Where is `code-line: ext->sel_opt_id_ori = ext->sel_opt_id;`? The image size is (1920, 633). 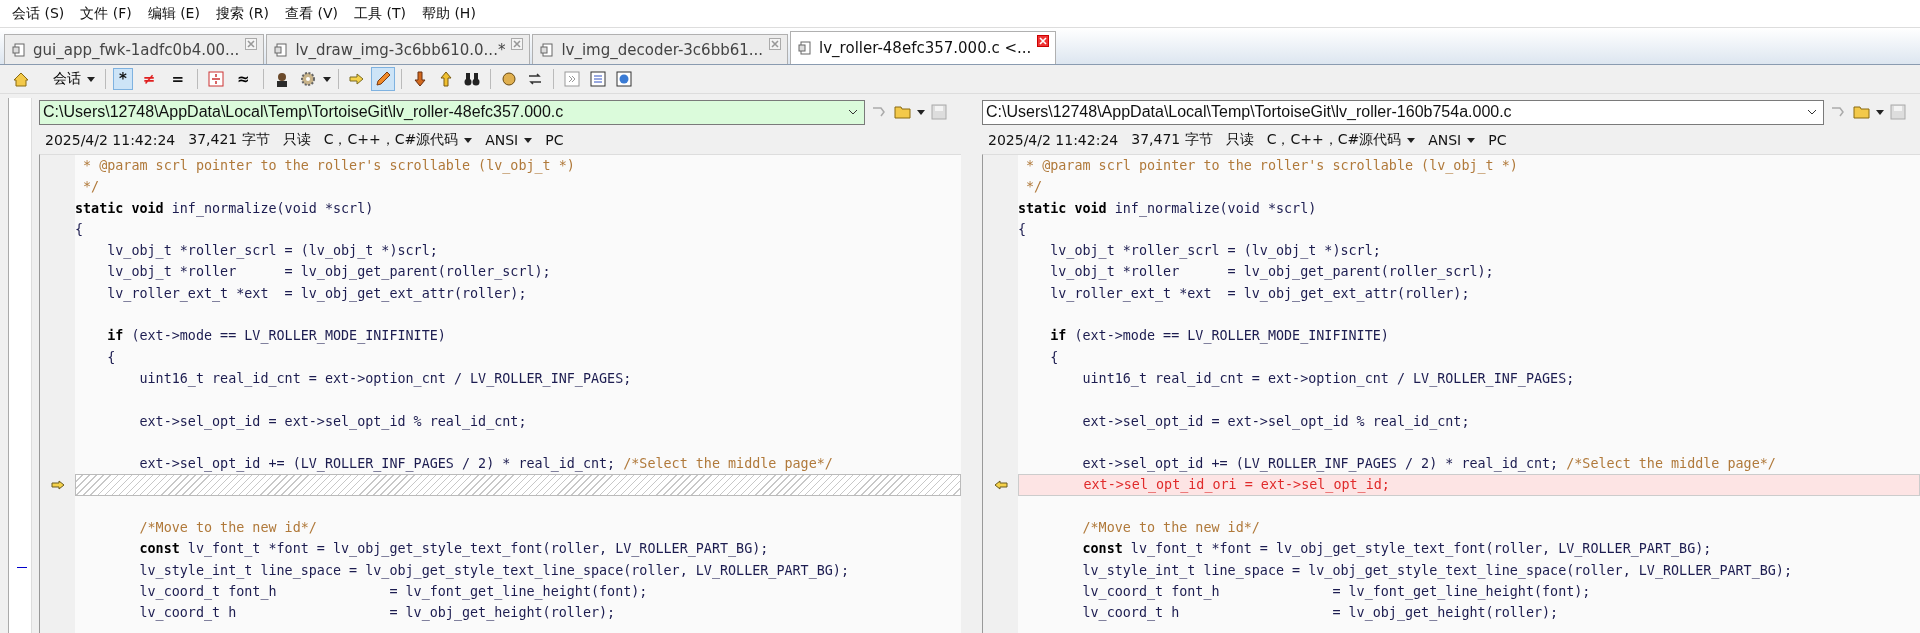
code-line: ext->sel_opt_id_ori = ext->sel_opt_id; is located at coordinates (1236, 485).